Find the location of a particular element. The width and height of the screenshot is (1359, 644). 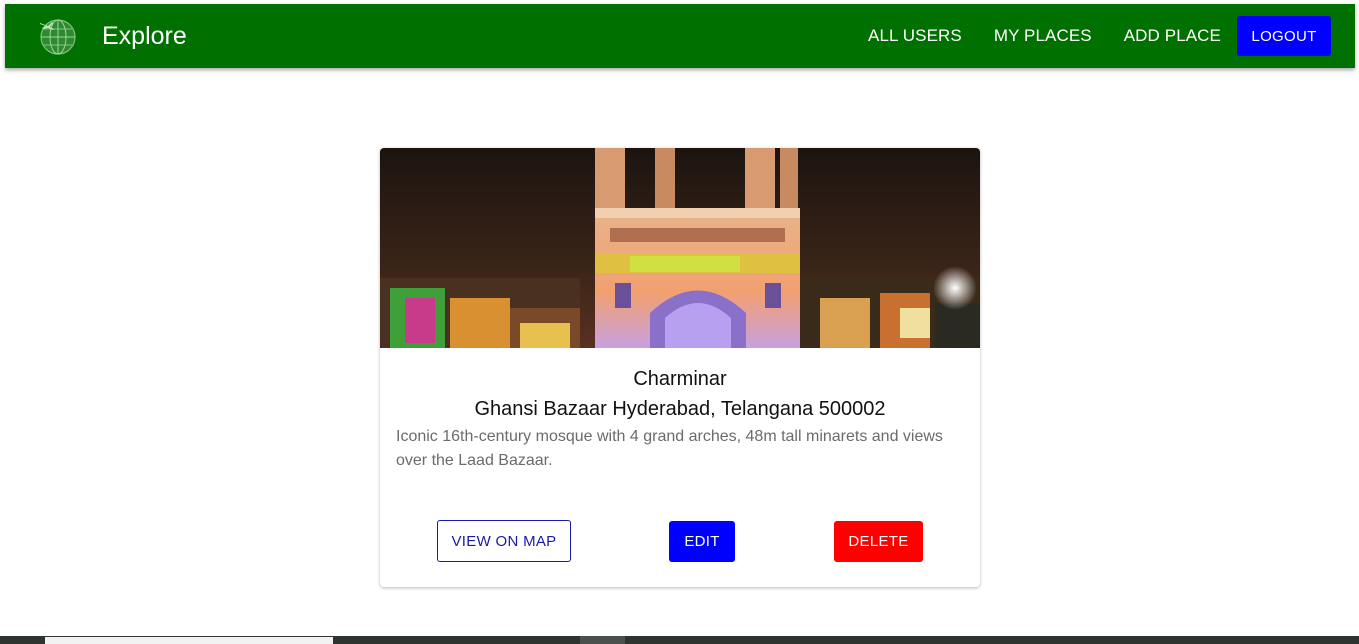

nav-my-places: MY PLACES is located at coordinates (1043, 36).